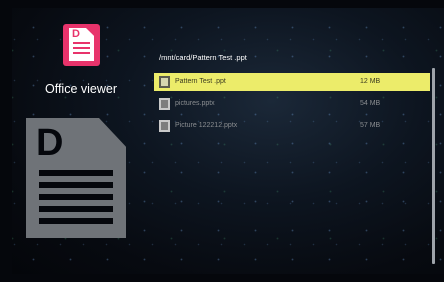 The width and height of the screenshot is (444, 282). I want to click on document-watermark-icon: D, so click(76, 178).